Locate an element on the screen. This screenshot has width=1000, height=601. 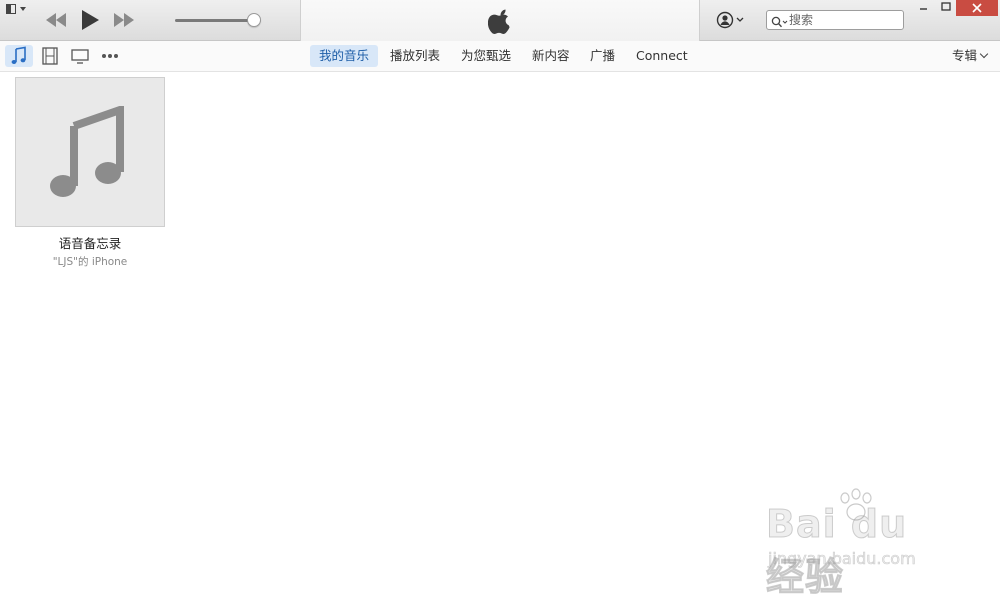
view-selector: 专辑 is located at coordinates (970, 56).